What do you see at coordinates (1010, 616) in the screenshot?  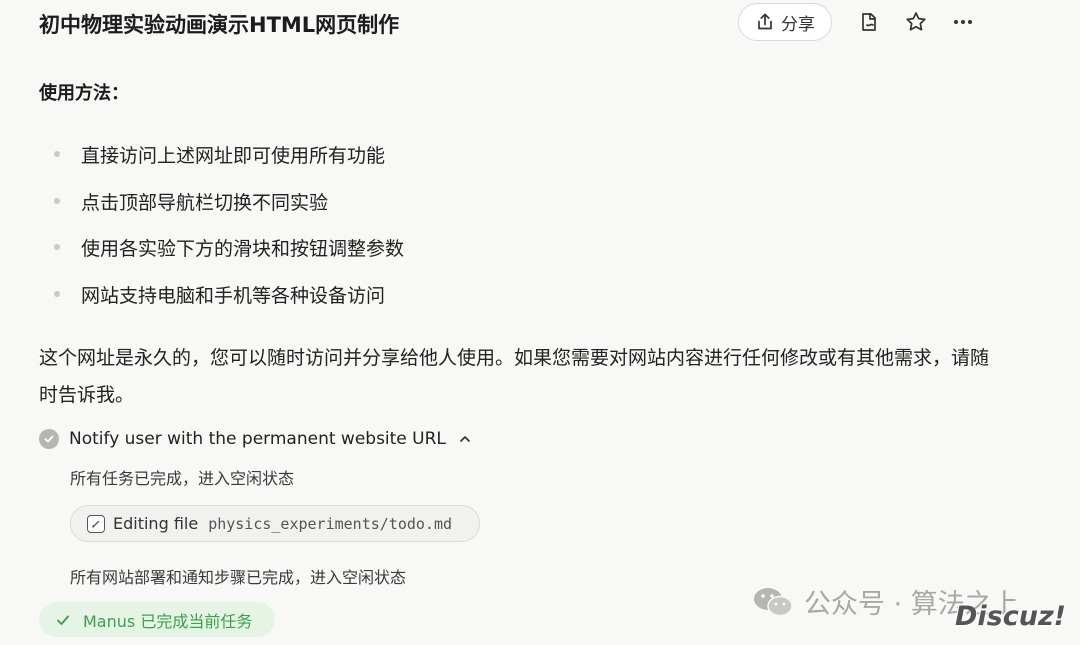 I see `discuz-brand: Discuz!` at bounding box center [1010, 616].